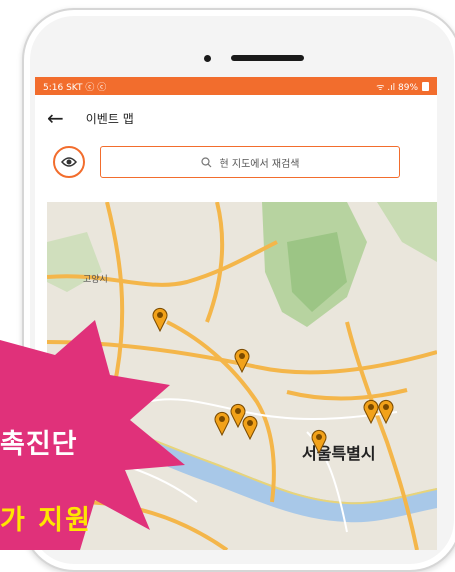  What do you see at coordinates (55, 118) in the screenshot?
I see `back-arrow-icon: ←` at bounding box center [55, 118].